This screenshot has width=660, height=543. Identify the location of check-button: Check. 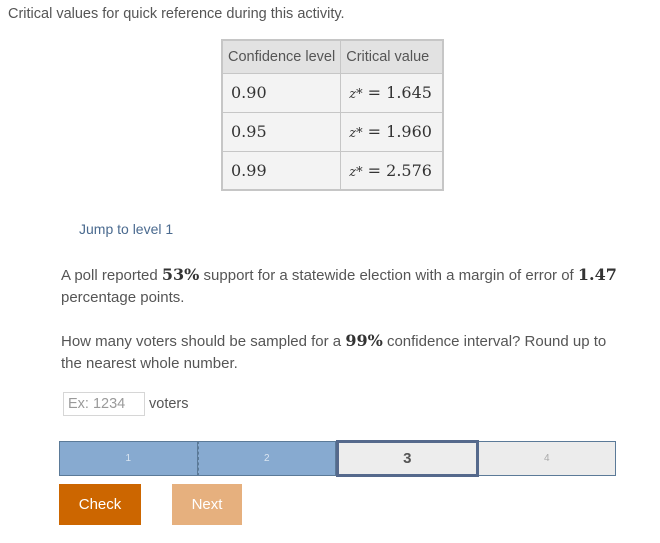
(100, 504).